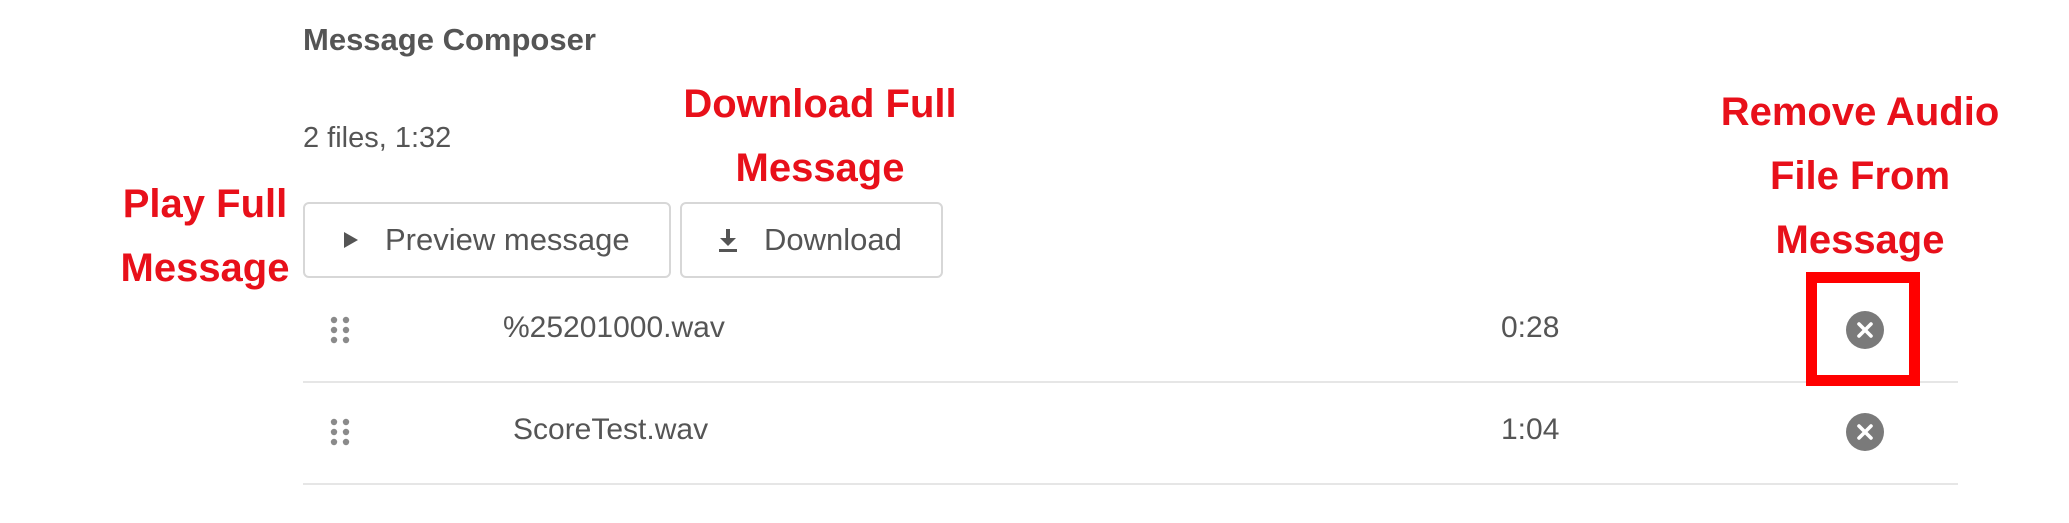 The image size is (2069, 523). What do you see at coordinates (1530, 327) in the screenshot?
I see `file-duration: 0:28` at bounding box center [1530, 327].